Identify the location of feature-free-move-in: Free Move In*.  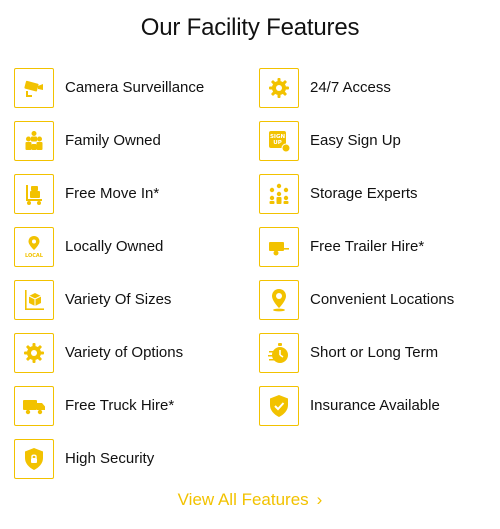
(136, 193).